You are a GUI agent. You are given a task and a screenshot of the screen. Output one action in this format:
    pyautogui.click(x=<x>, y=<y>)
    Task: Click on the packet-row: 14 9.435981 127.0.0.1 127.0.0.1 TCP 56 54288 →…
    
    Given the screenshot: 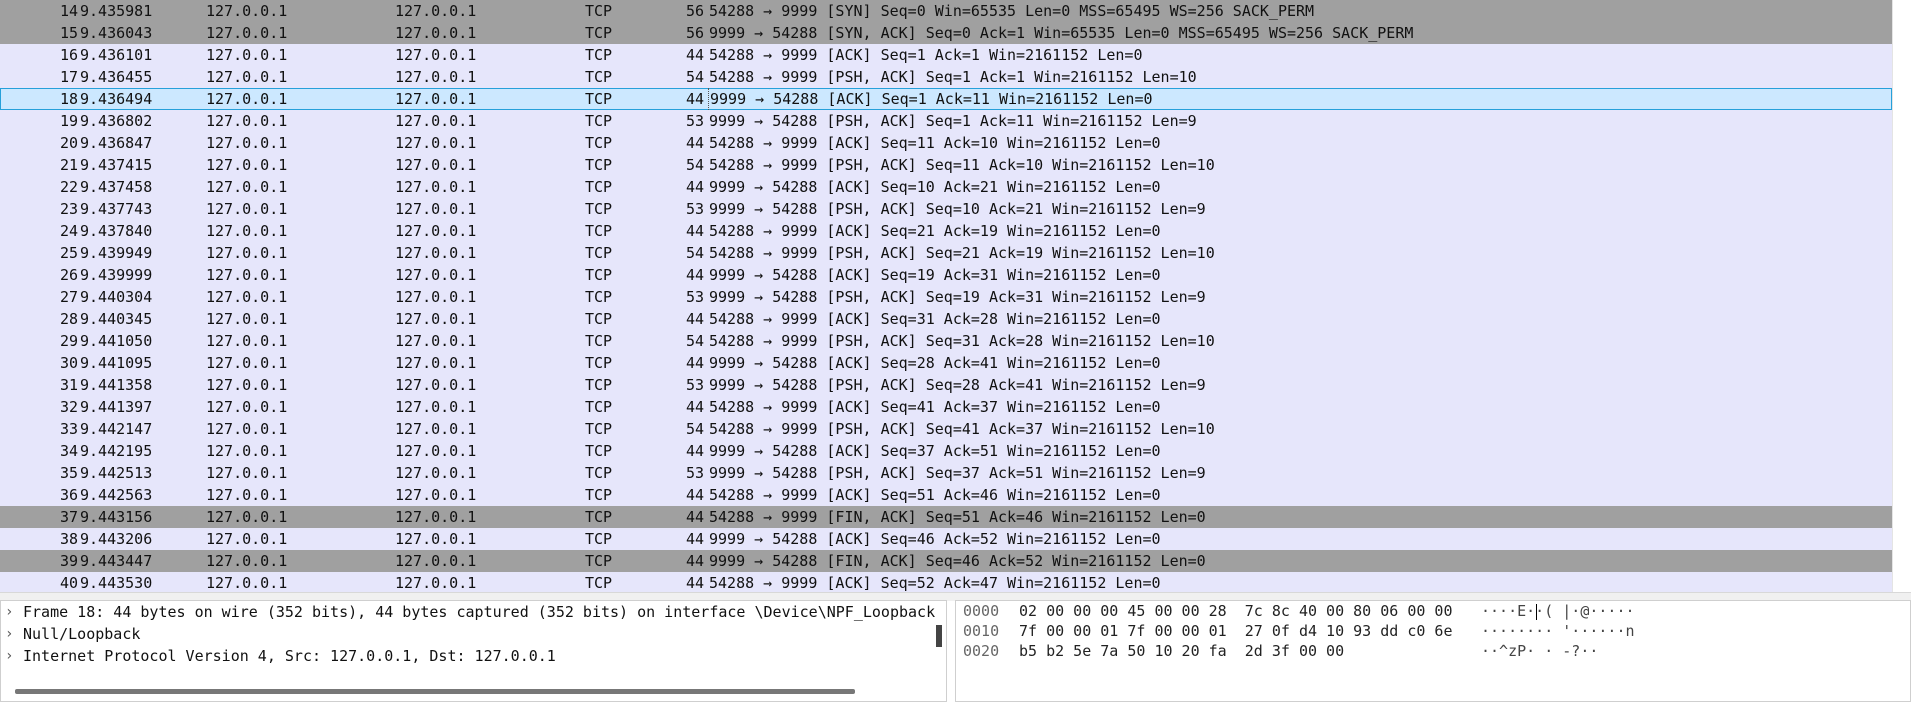 What is the action you would take?
    pyautogui.click(x=946, y=11)
    